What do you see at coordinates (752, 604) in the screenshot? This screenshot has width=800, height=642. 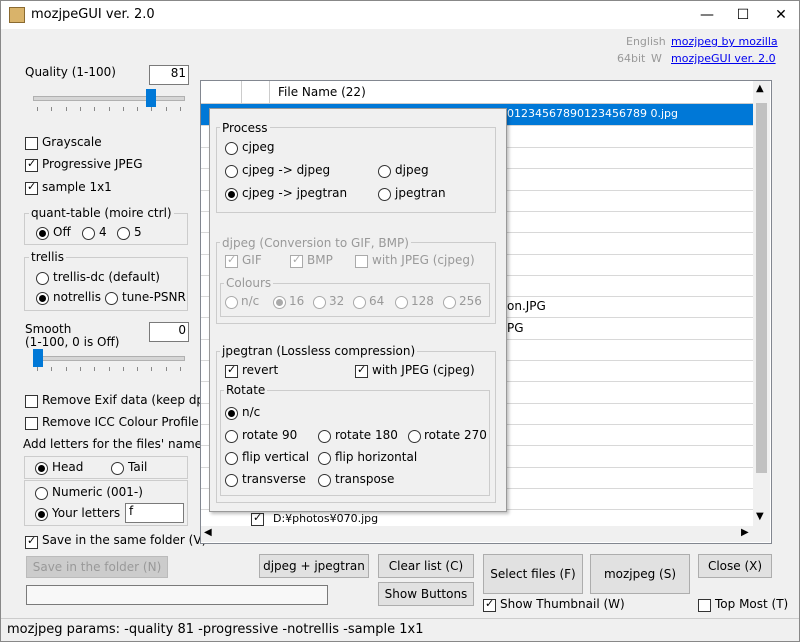 I see `top-most-label: Top Most (T)` at bounding box center [752, 604].